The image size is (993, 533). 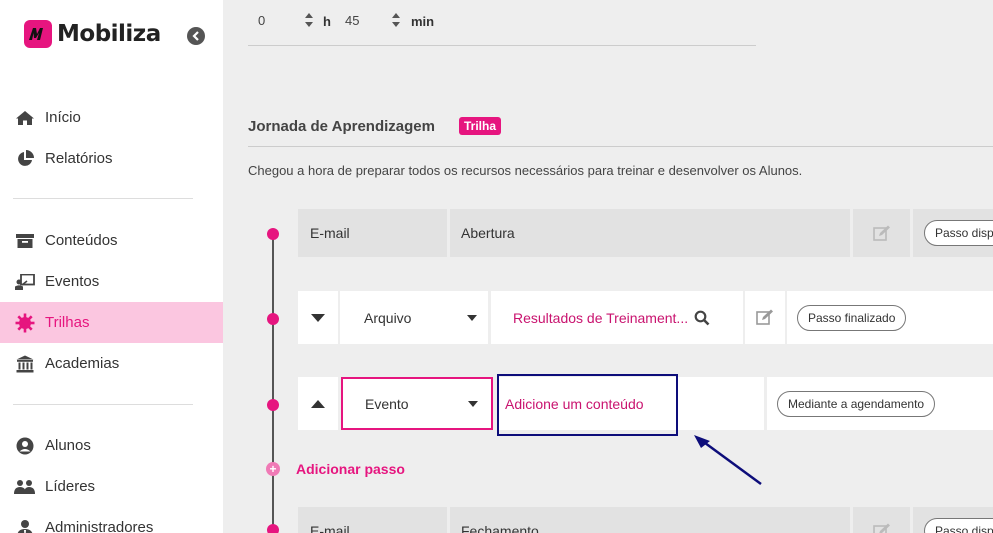 What do you see at coordinates (273, 469) in the screenshot?
I see `plus-icon: +` at bounding box center [273, 469].